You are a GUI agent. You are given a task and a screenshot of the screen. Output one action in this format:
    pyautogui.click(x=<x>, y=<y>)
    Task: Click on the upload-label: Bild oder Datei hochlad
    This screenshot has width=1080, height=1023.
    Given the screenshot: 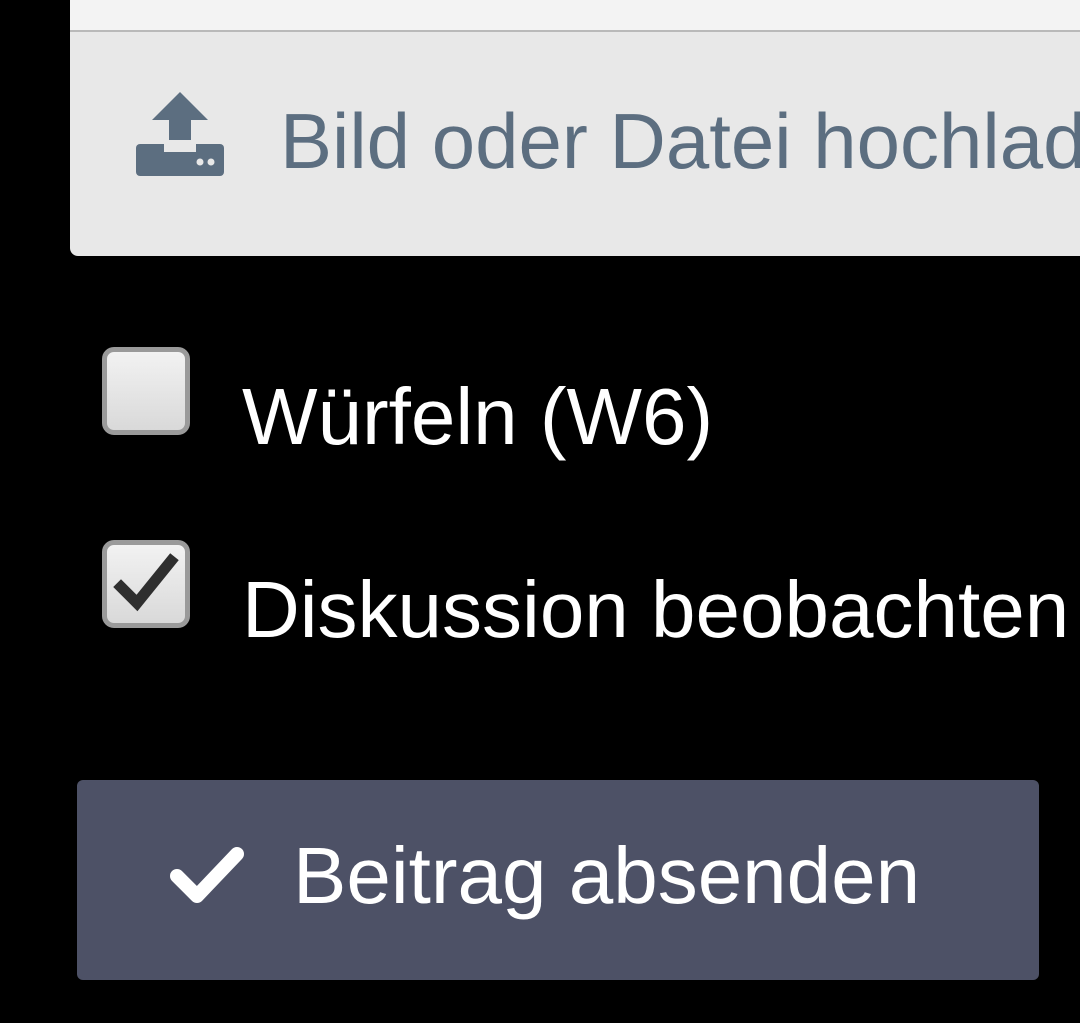 What is the action you would take?
    pyautogui.click(x=680, y=141)
    